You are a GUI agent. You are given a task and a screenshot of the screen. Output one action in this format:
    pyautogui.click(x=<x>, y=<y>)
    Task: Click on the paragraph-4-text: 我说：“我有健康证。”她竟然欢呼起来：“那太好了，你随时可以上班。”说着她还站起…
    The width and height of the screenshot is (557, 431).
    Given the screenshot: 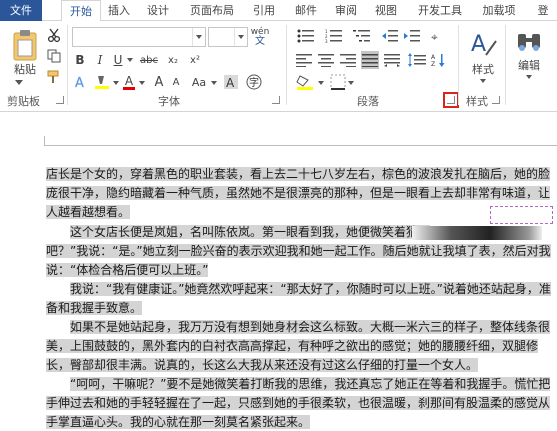 What is the action you would take?
    pyautogui.click(x=298, y=298)
    